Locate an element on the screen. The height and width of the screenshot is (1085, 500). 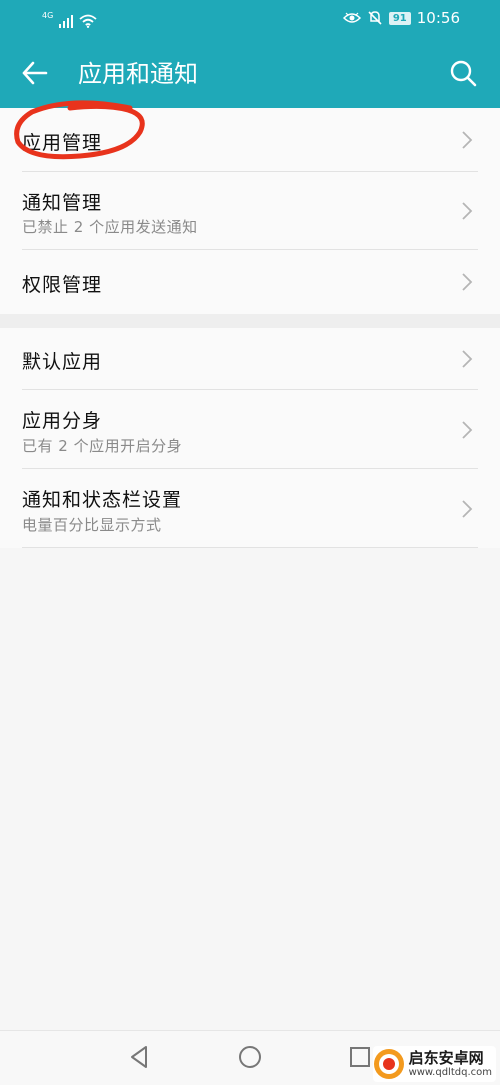
watermark-url: www.qdltdq.com is located at coordinates (450, 1072).